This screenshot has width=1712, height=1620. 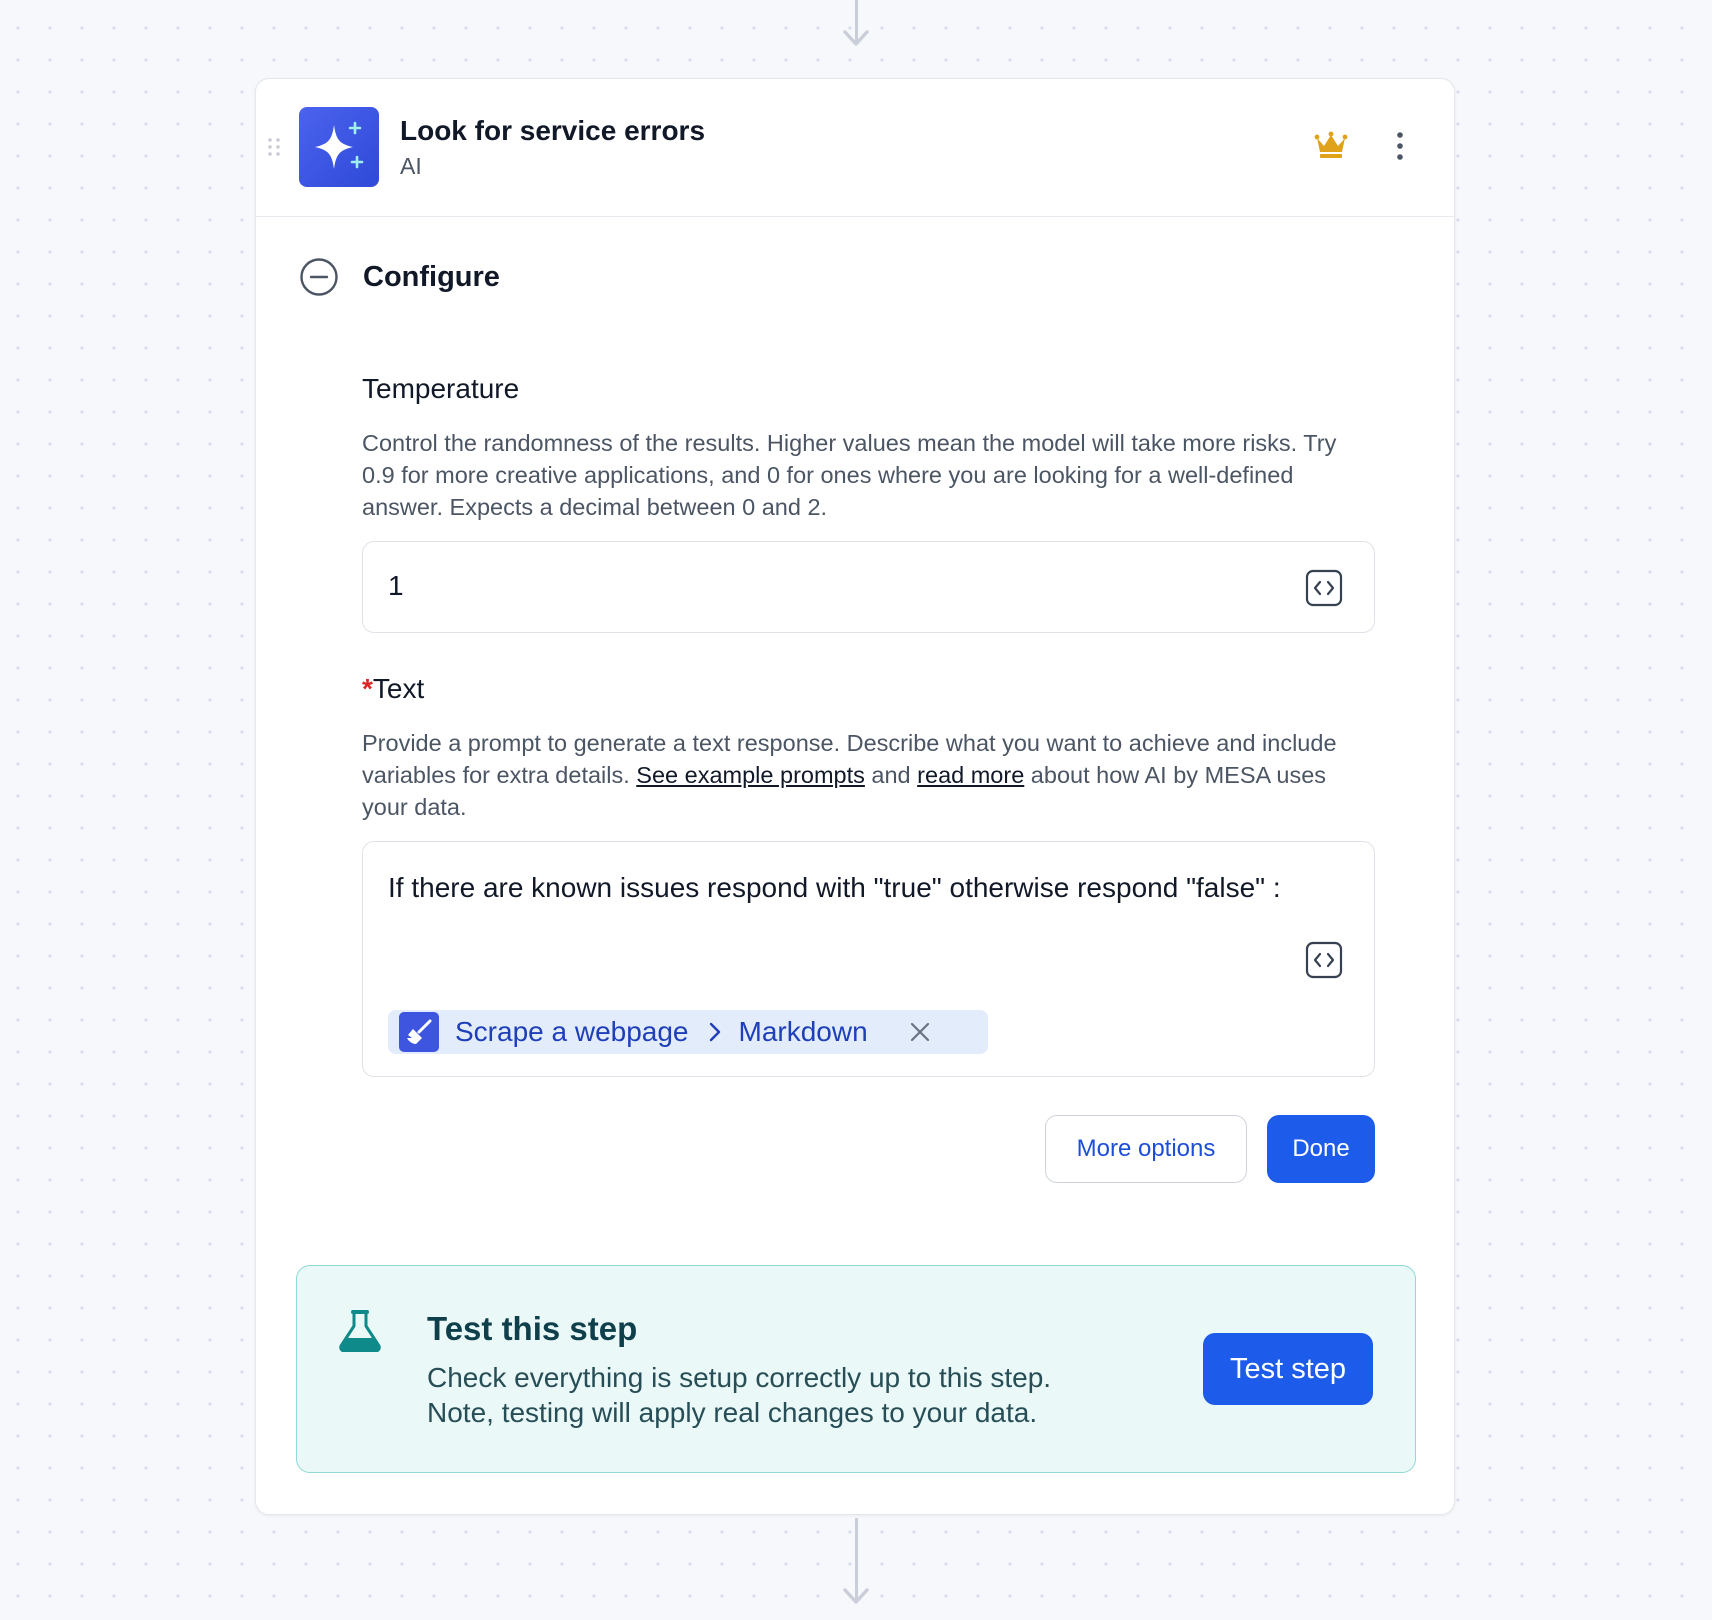 What do you see at coordinates (274, 147) in the screenshot?
I see `drag-handle-icon` at bounding box center [274, 147].